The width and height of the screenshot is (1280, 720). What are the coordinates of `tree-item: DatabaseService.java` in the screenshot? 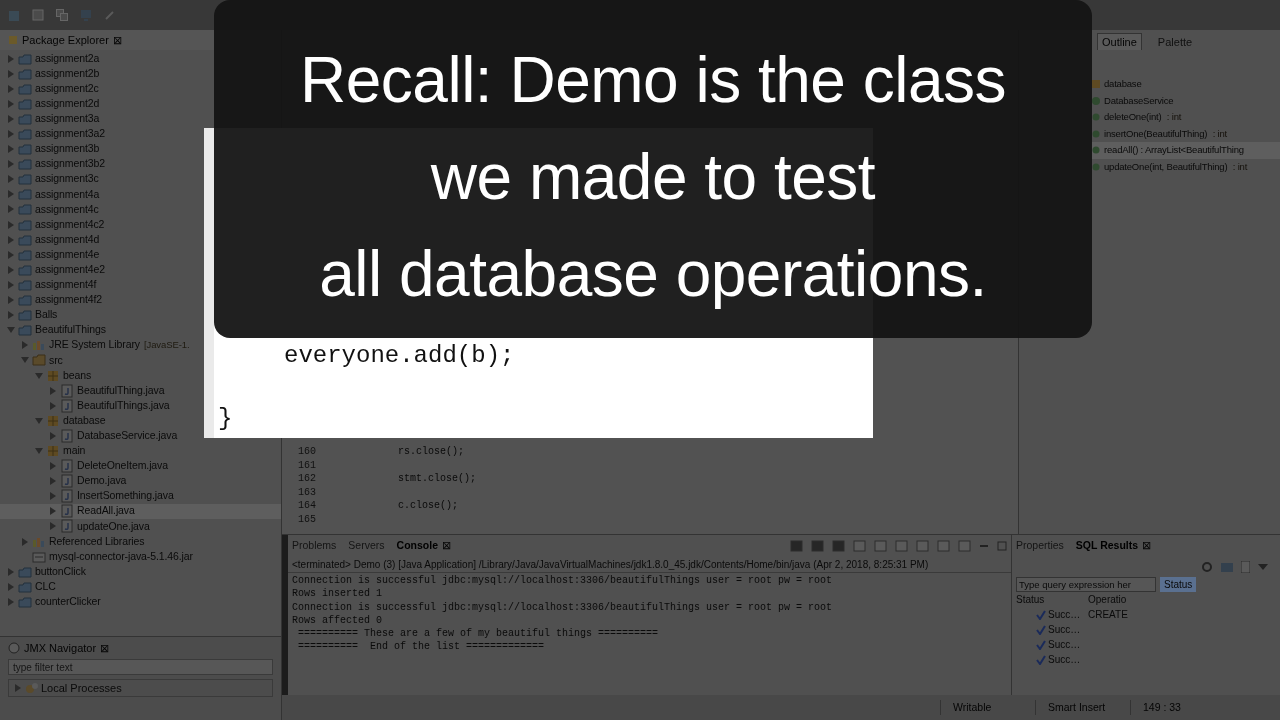 It's located at (89, 436).